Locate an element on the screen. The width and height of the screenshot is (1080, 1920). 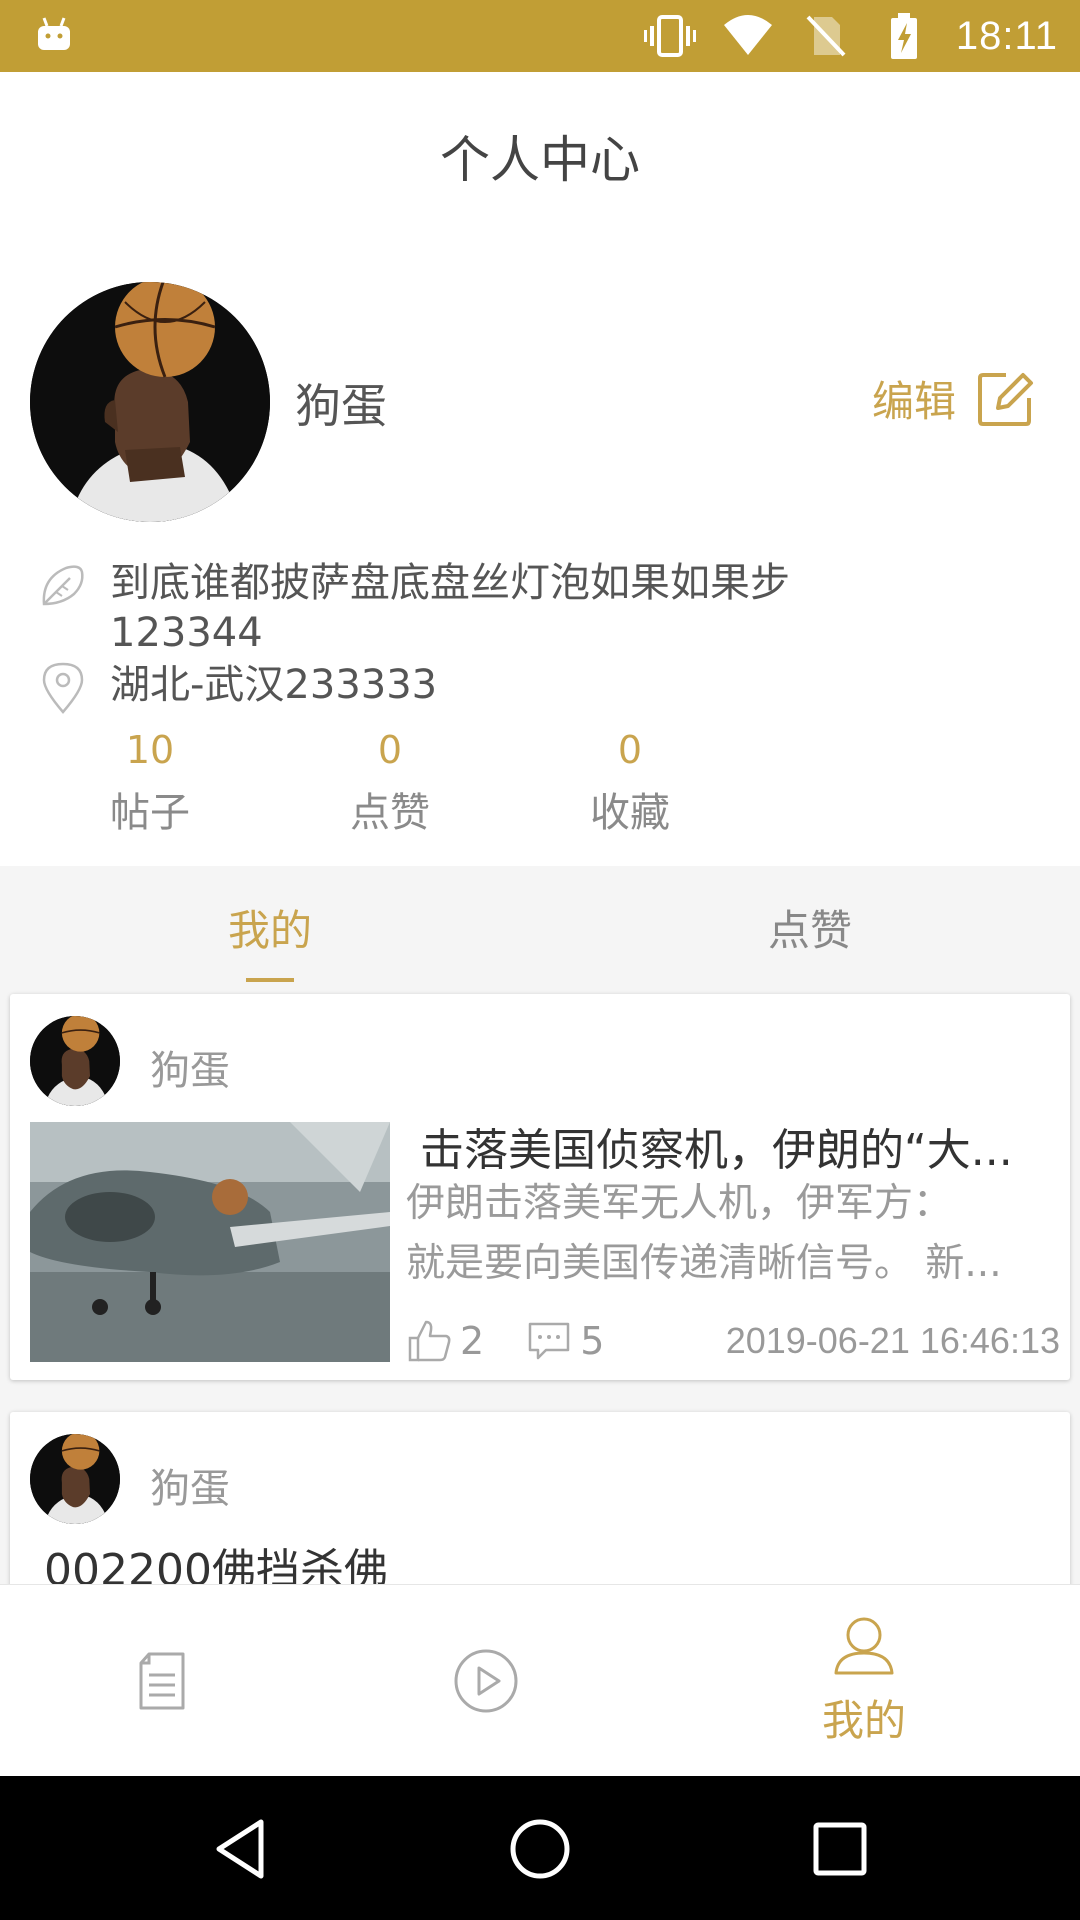
vibrate-icon is located at coordinates (669, 36).